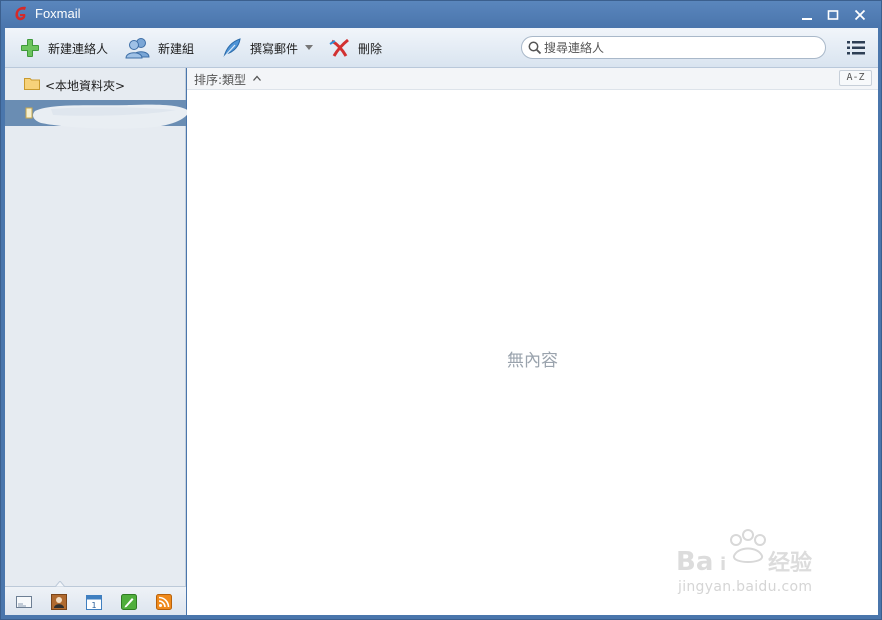  Describe the element at coordinates (855, 78) in the screenshot. I see `az-index-button: A-Z` at that location.